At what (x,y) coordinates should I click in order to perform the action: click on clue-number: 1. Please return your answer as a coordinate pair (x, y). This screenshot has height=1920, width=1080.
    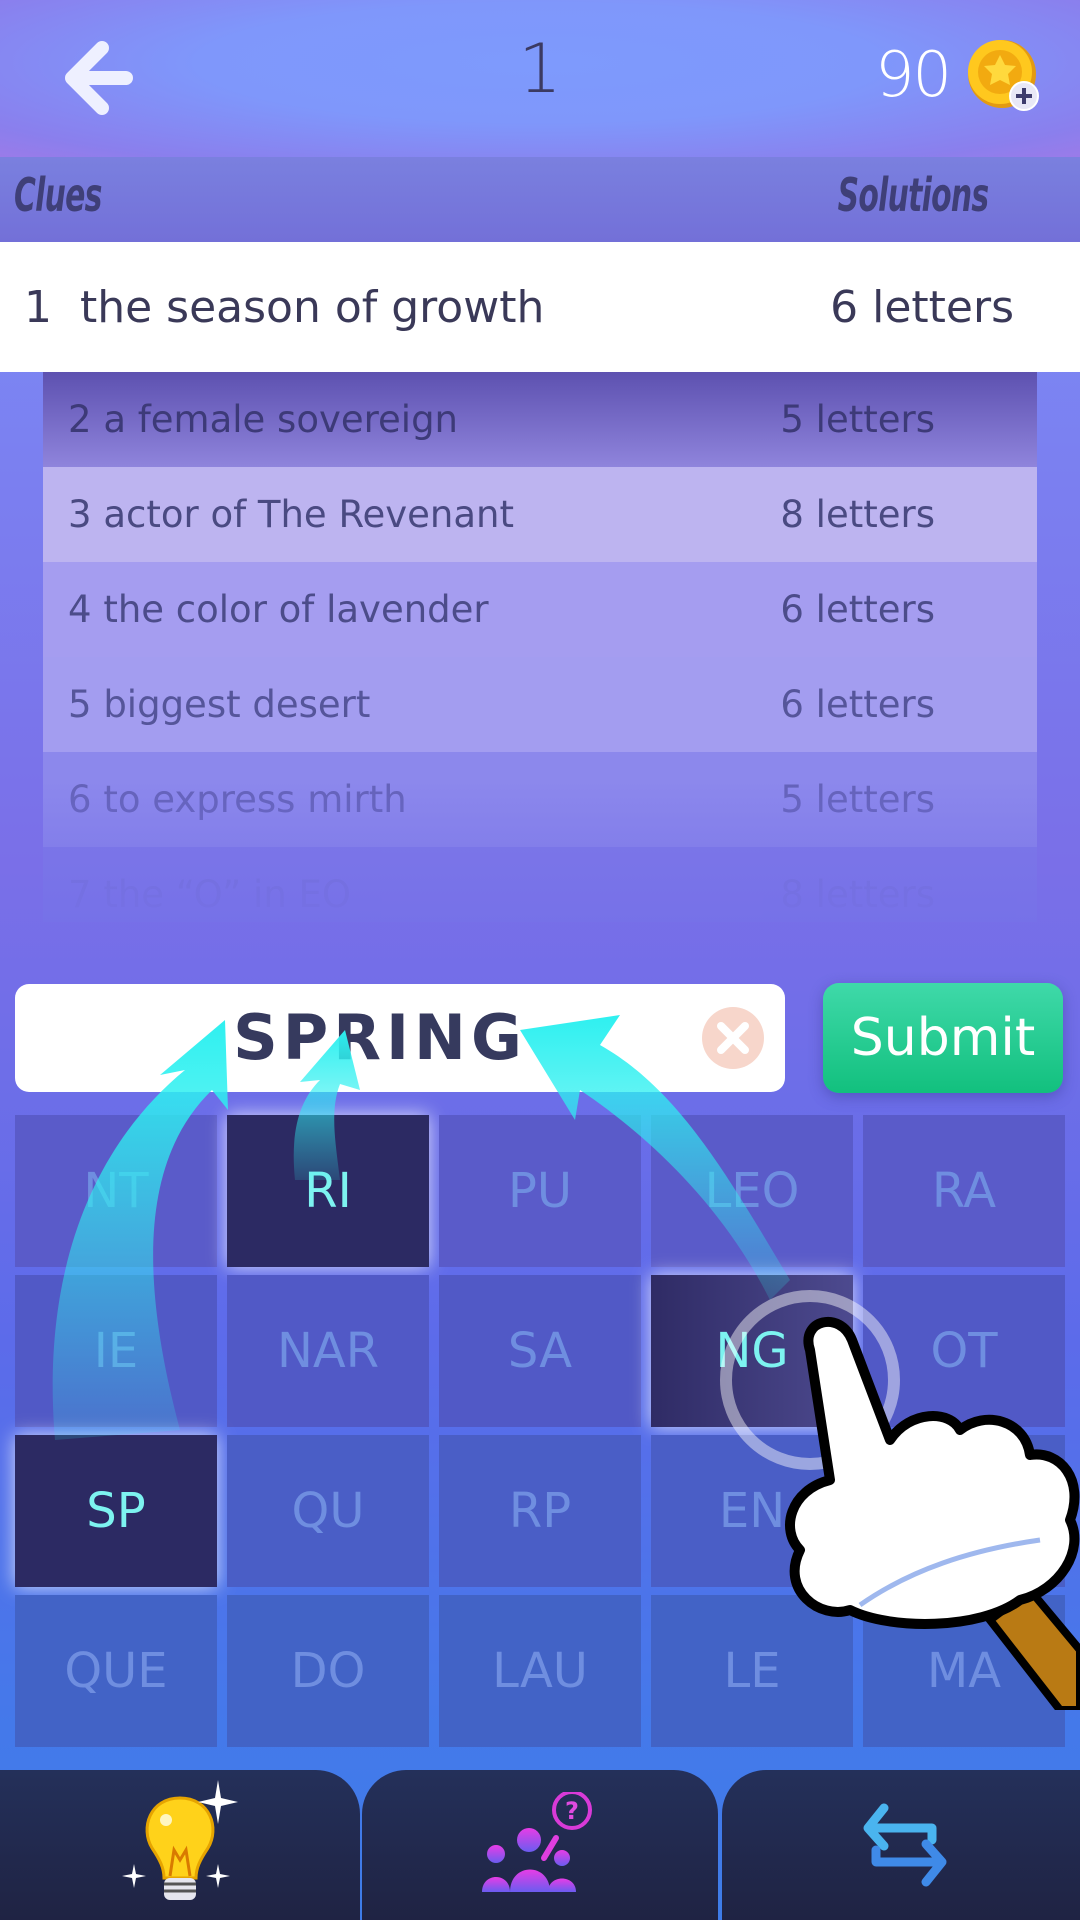
    Looking at the image, I should click on (38, 307).